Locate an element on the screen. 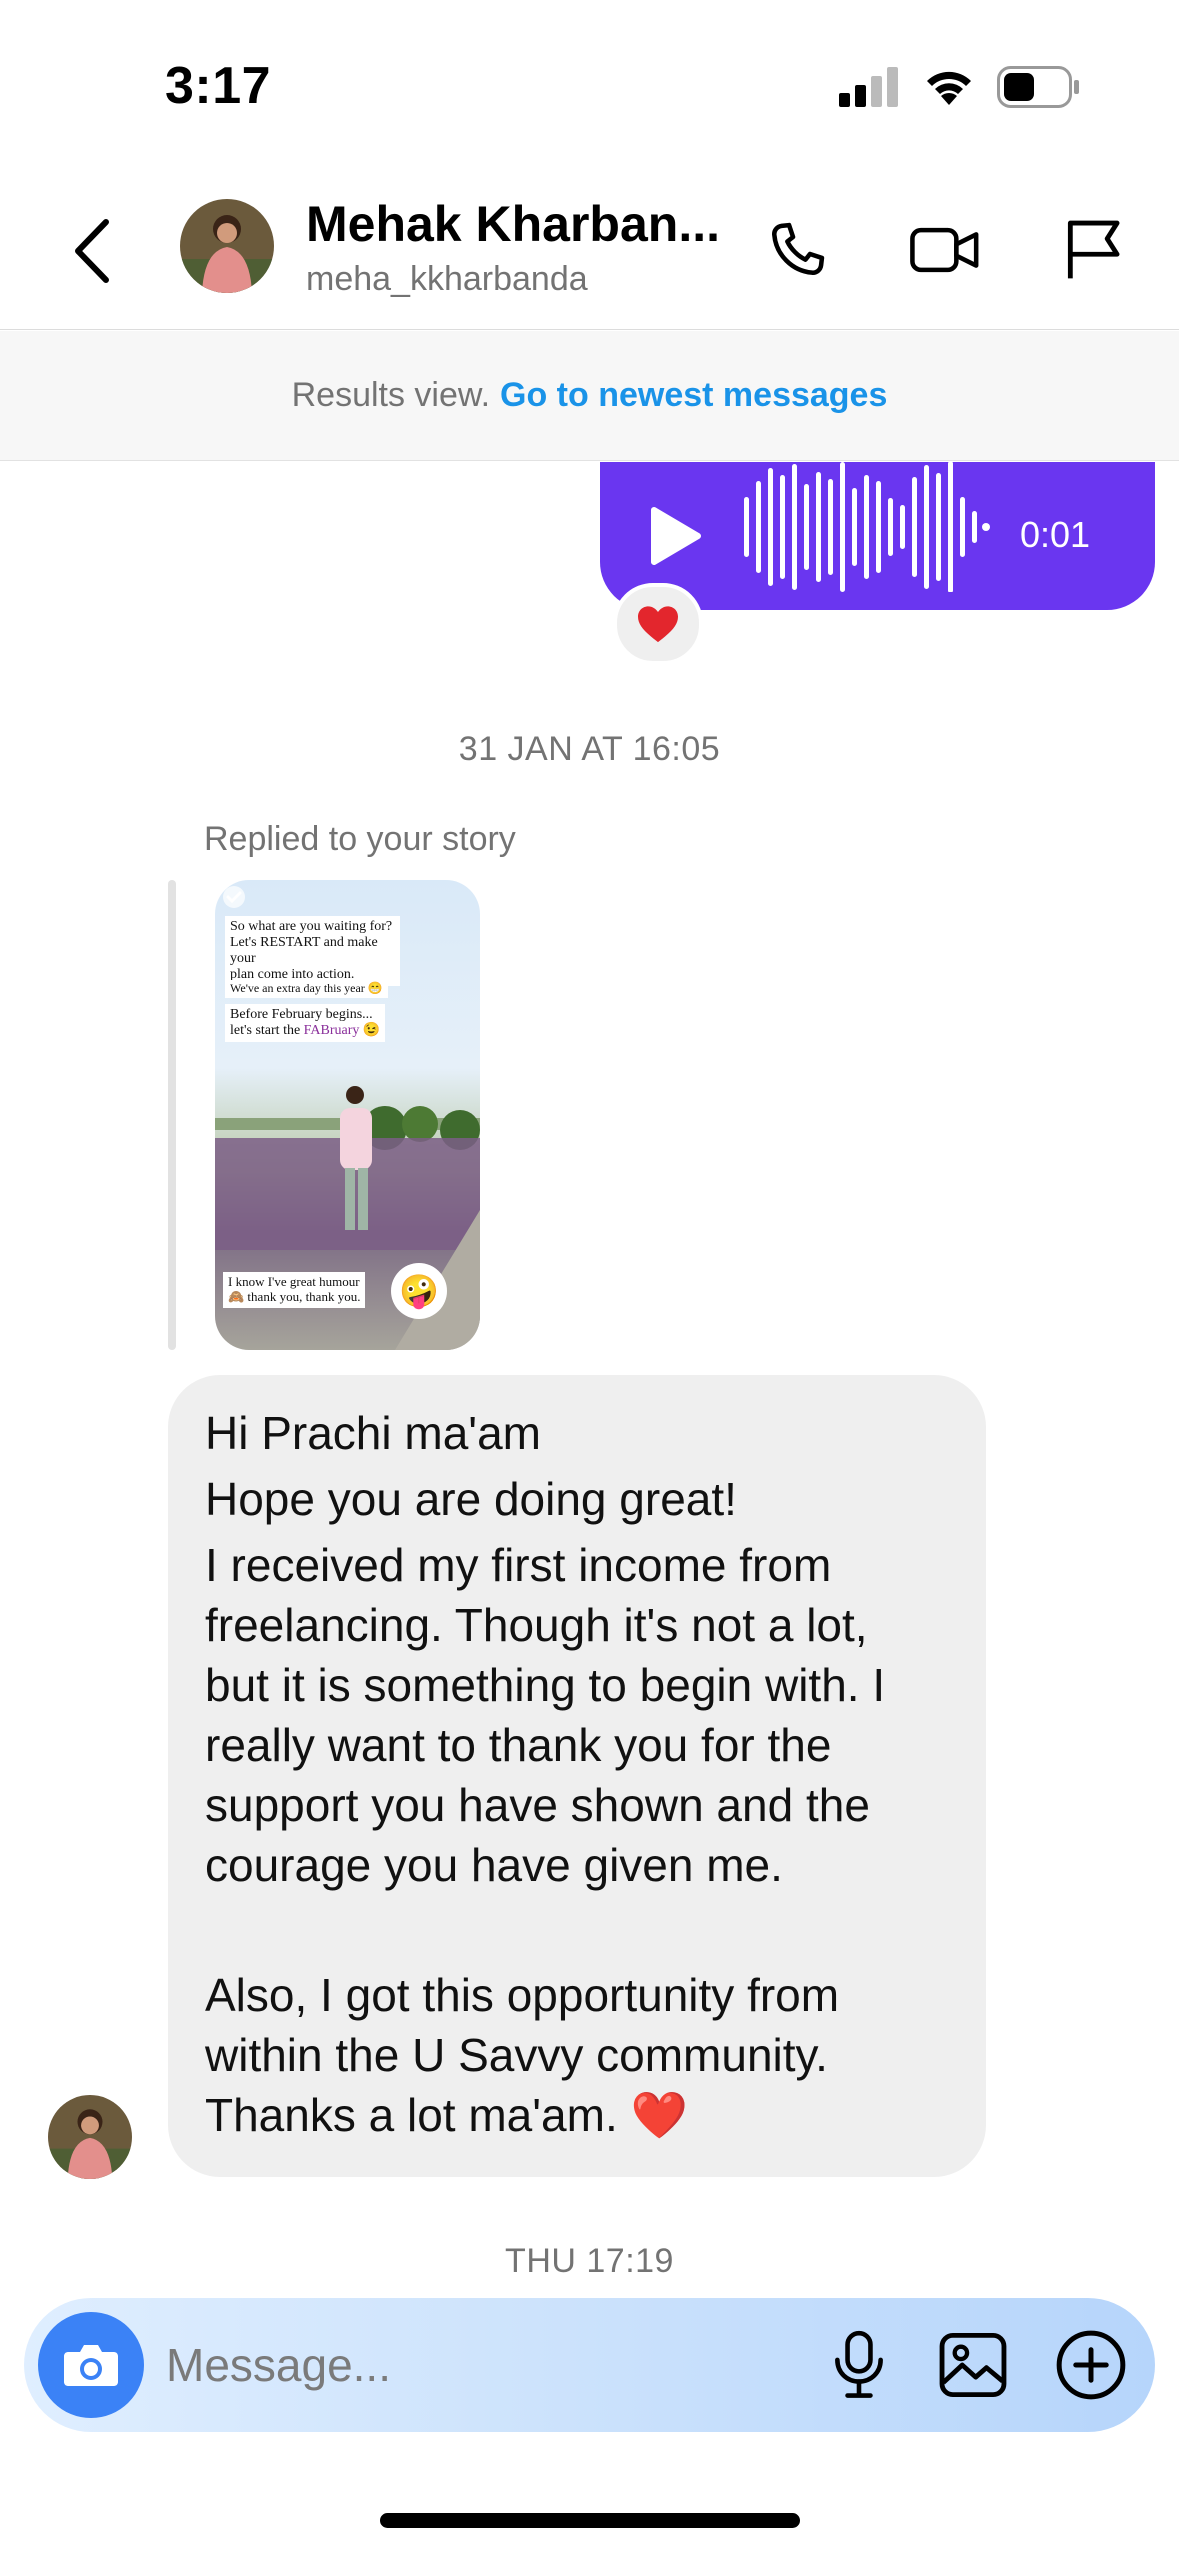 The width and height of the screenshot is (1179, 2556). story-text-line: 🙈 thank you, thank you. is located at coordinates (294, 1296).